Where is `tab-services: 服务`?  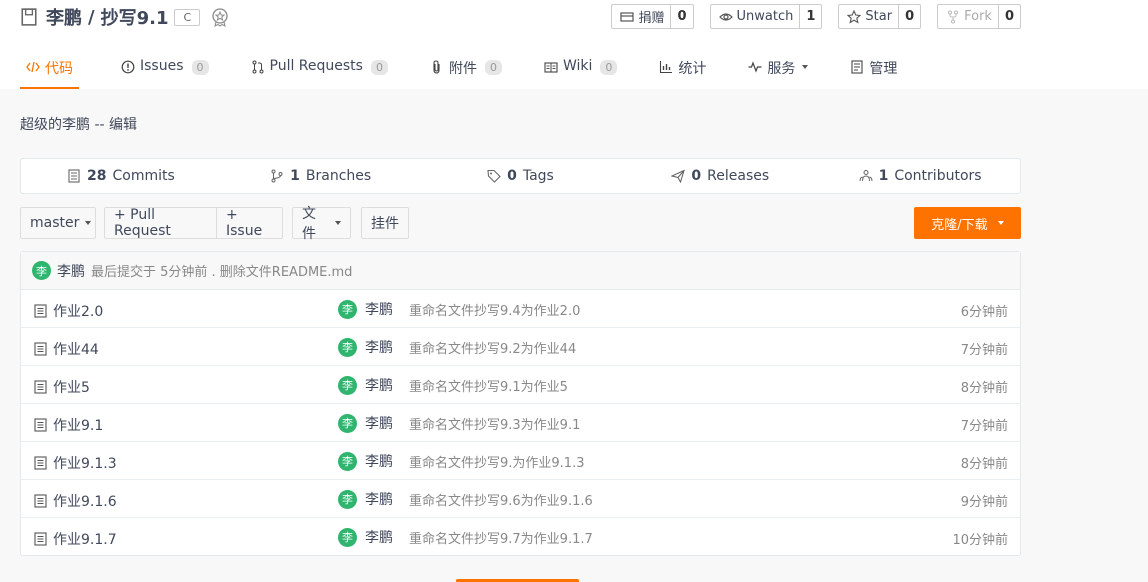
tab-services: 服务 is located at coordinates (778, 69).